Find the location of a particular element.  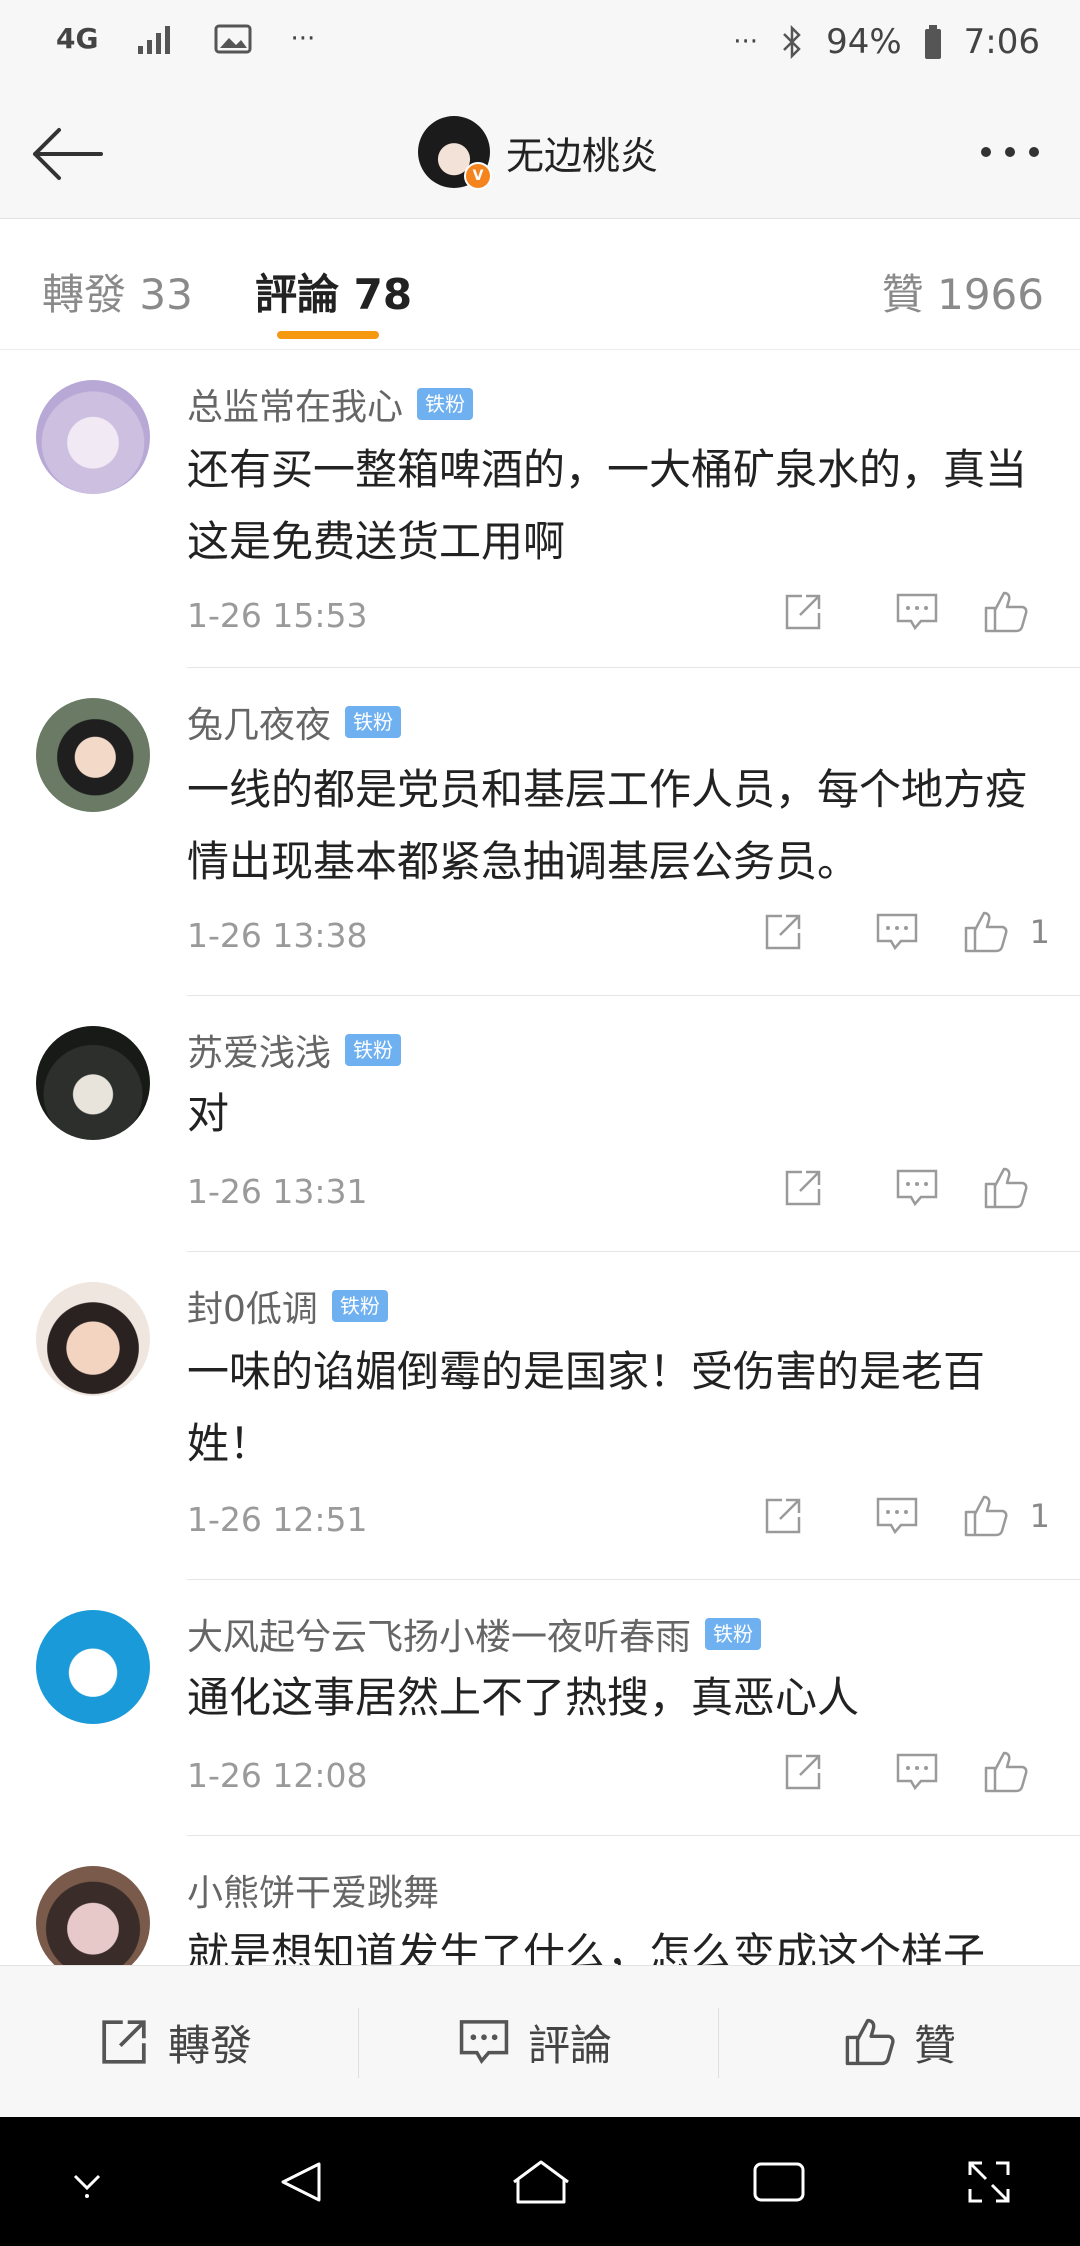

comment-time: 1-26 12:08 is located at coordinates (277, 1775).